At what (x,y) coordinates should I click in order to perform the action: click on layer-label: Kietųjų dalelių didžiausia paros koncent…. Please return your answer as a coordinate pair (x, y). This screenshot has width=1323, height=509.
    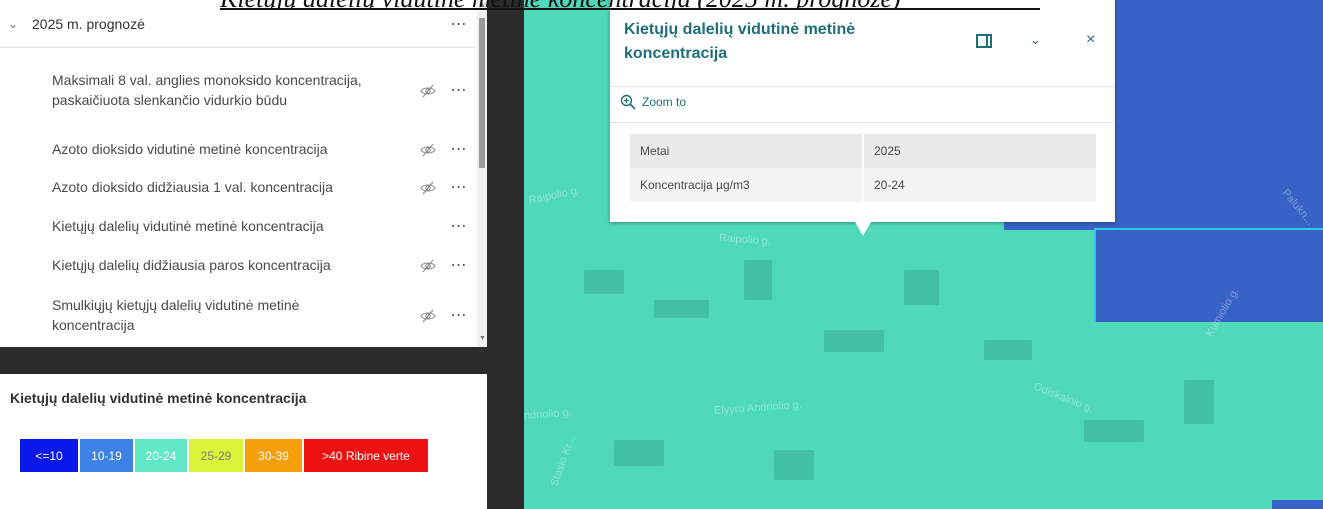
    Looking at the image, I should click on (191, 265).